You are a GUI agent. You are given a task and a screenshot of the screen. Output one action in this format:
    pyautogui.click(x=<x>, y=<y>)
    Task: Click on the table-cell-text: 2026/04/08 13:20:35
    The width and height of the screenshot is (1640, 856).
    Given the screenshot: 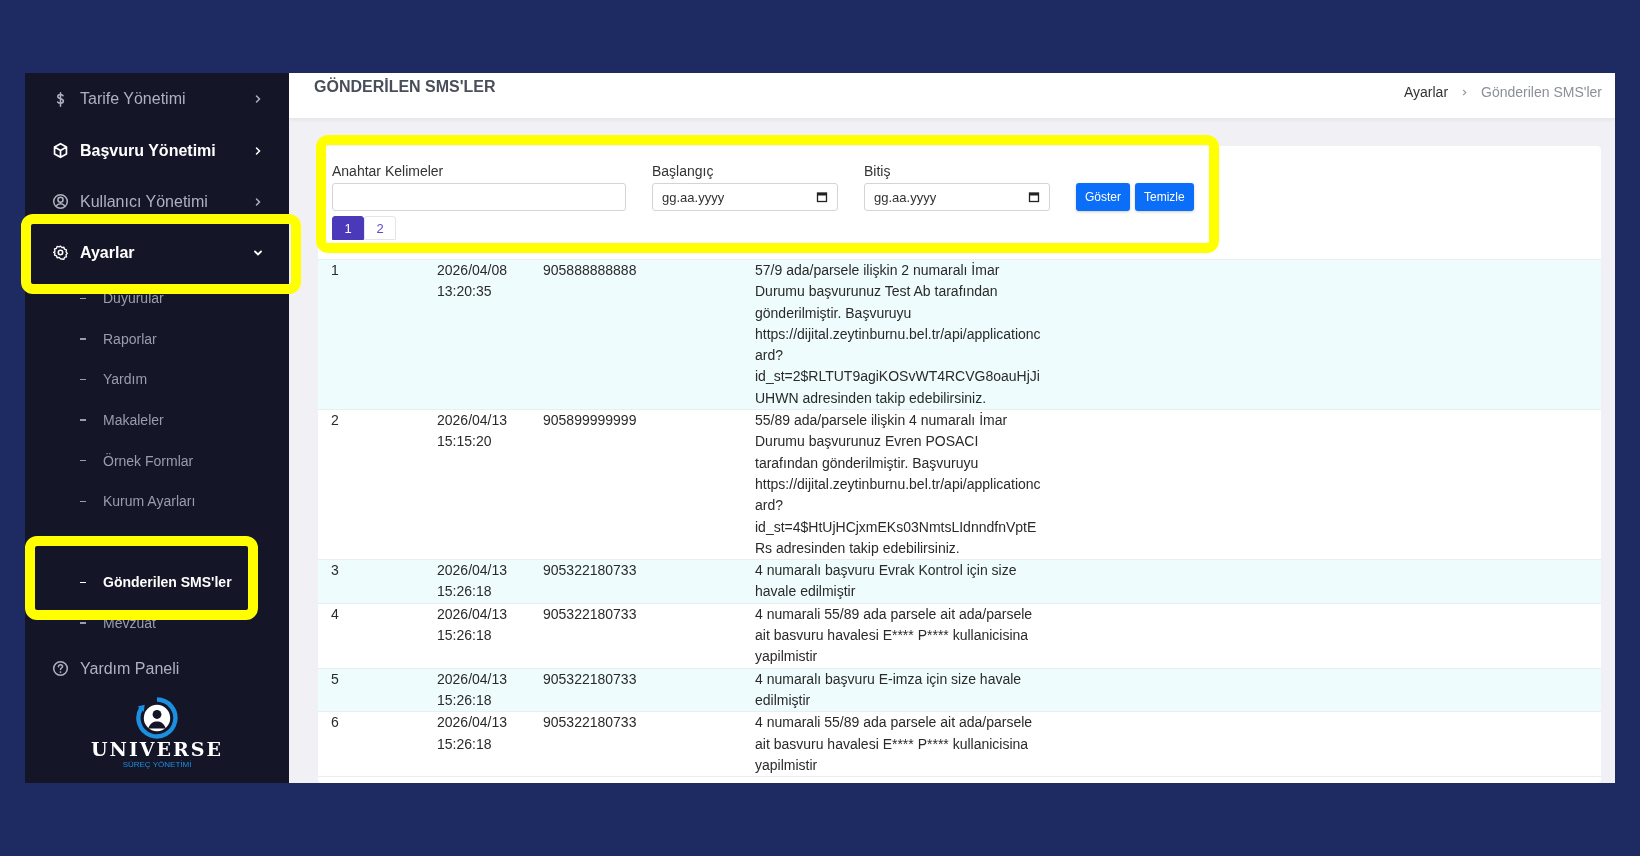 What is the action you would take?
    pyautogui.click(x=473, y=281)
    